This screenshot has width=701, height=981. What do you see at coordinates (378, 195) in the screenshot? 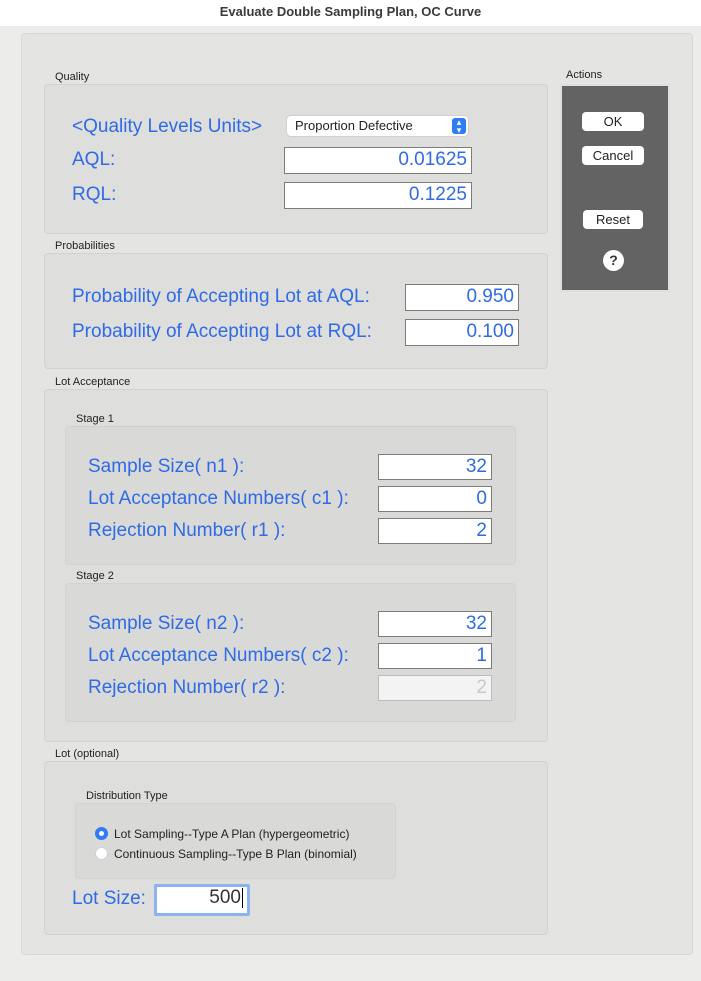
I see `rql-input: 0.1225` at bounding box center [378, 195].